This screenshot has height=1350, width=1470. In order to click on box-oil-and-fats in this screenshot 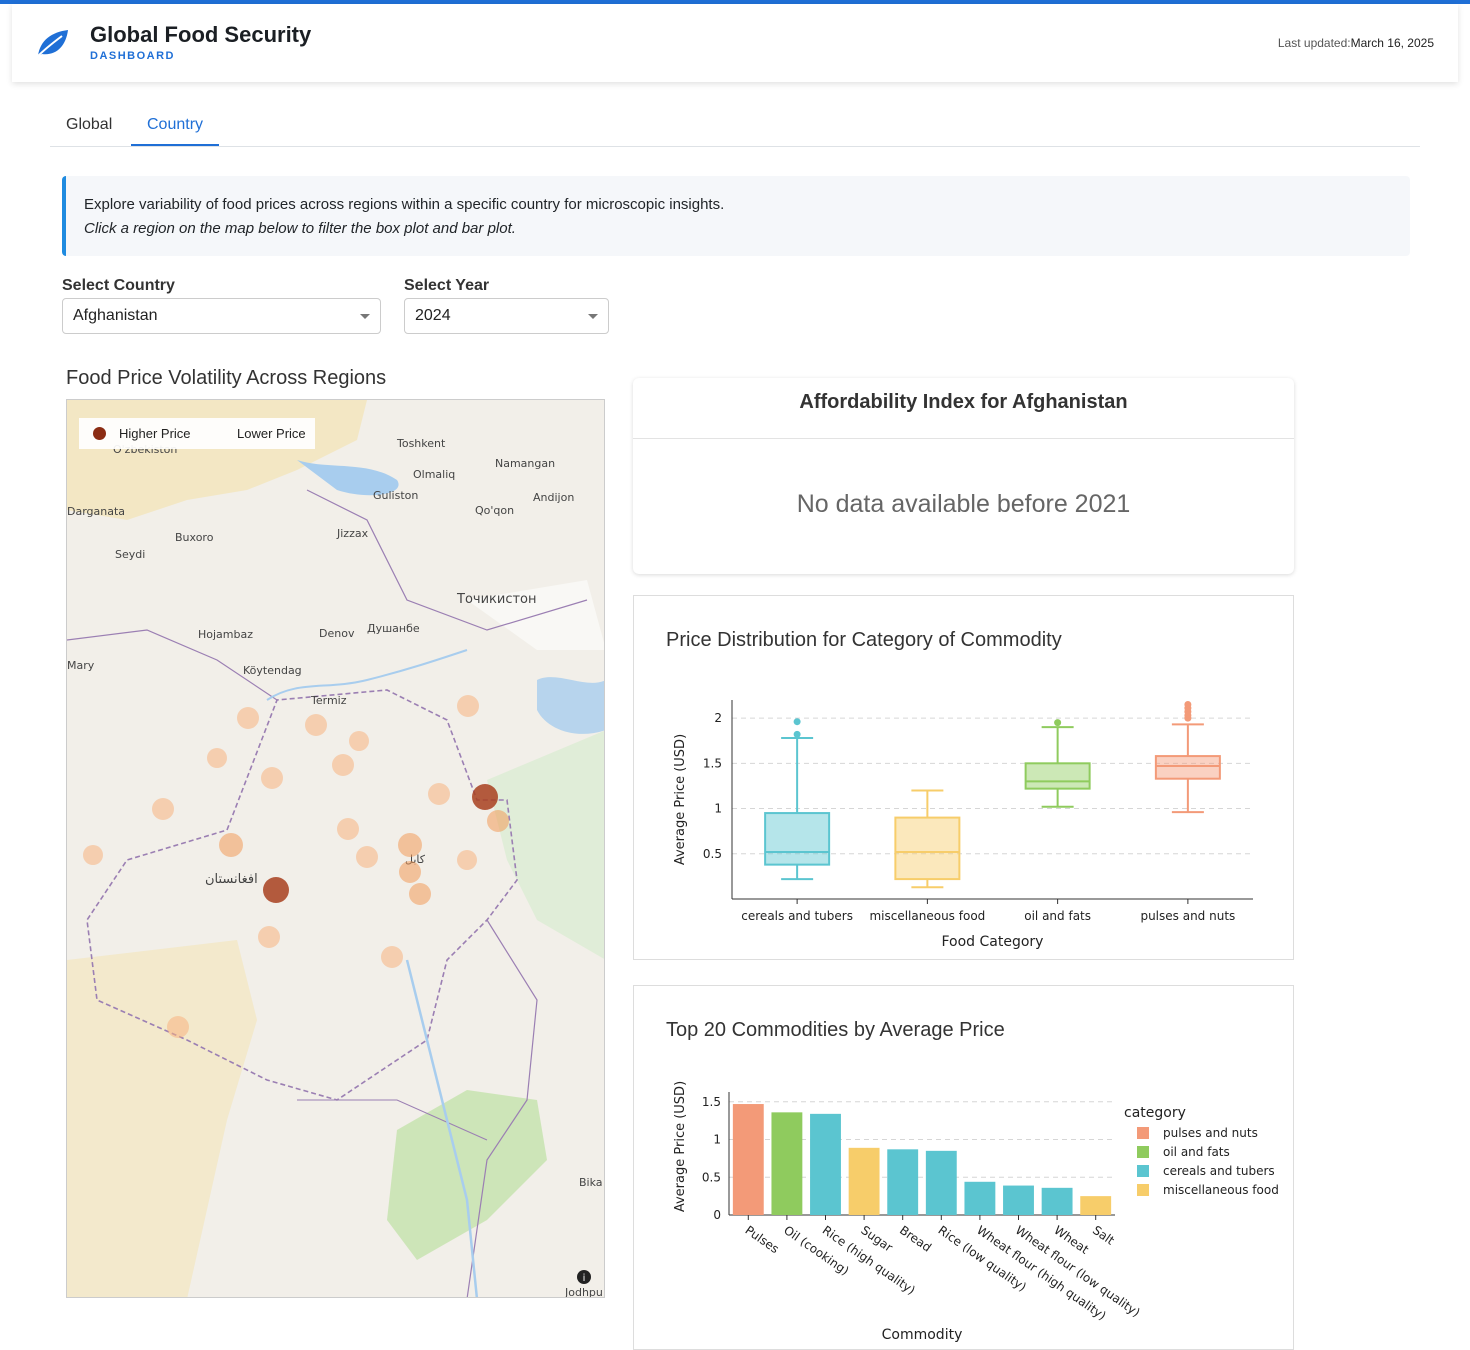, I will do `click(1057, 776)`.